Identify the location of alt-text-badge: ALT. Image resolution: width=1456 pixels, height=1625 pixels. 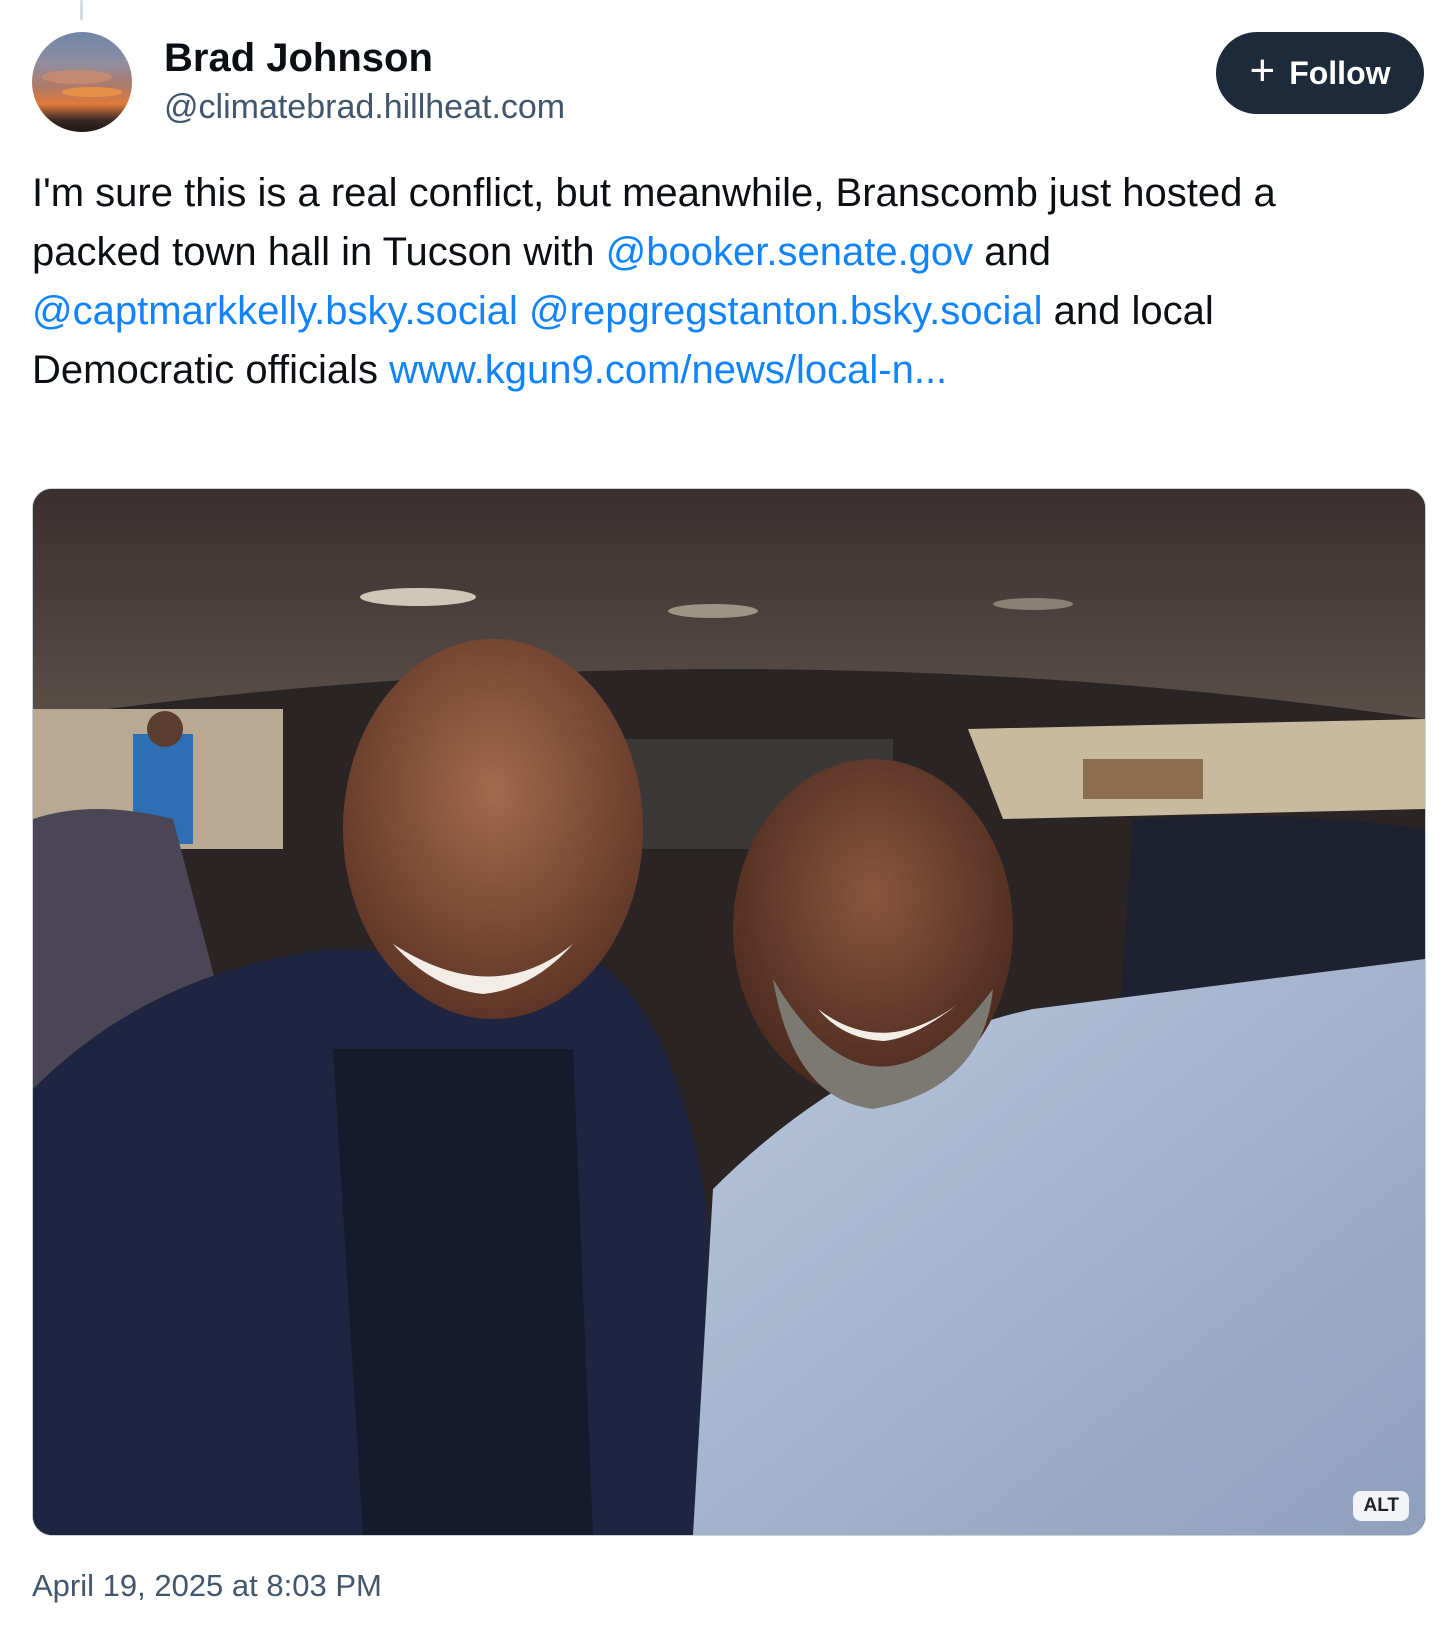
(1381, 1506).